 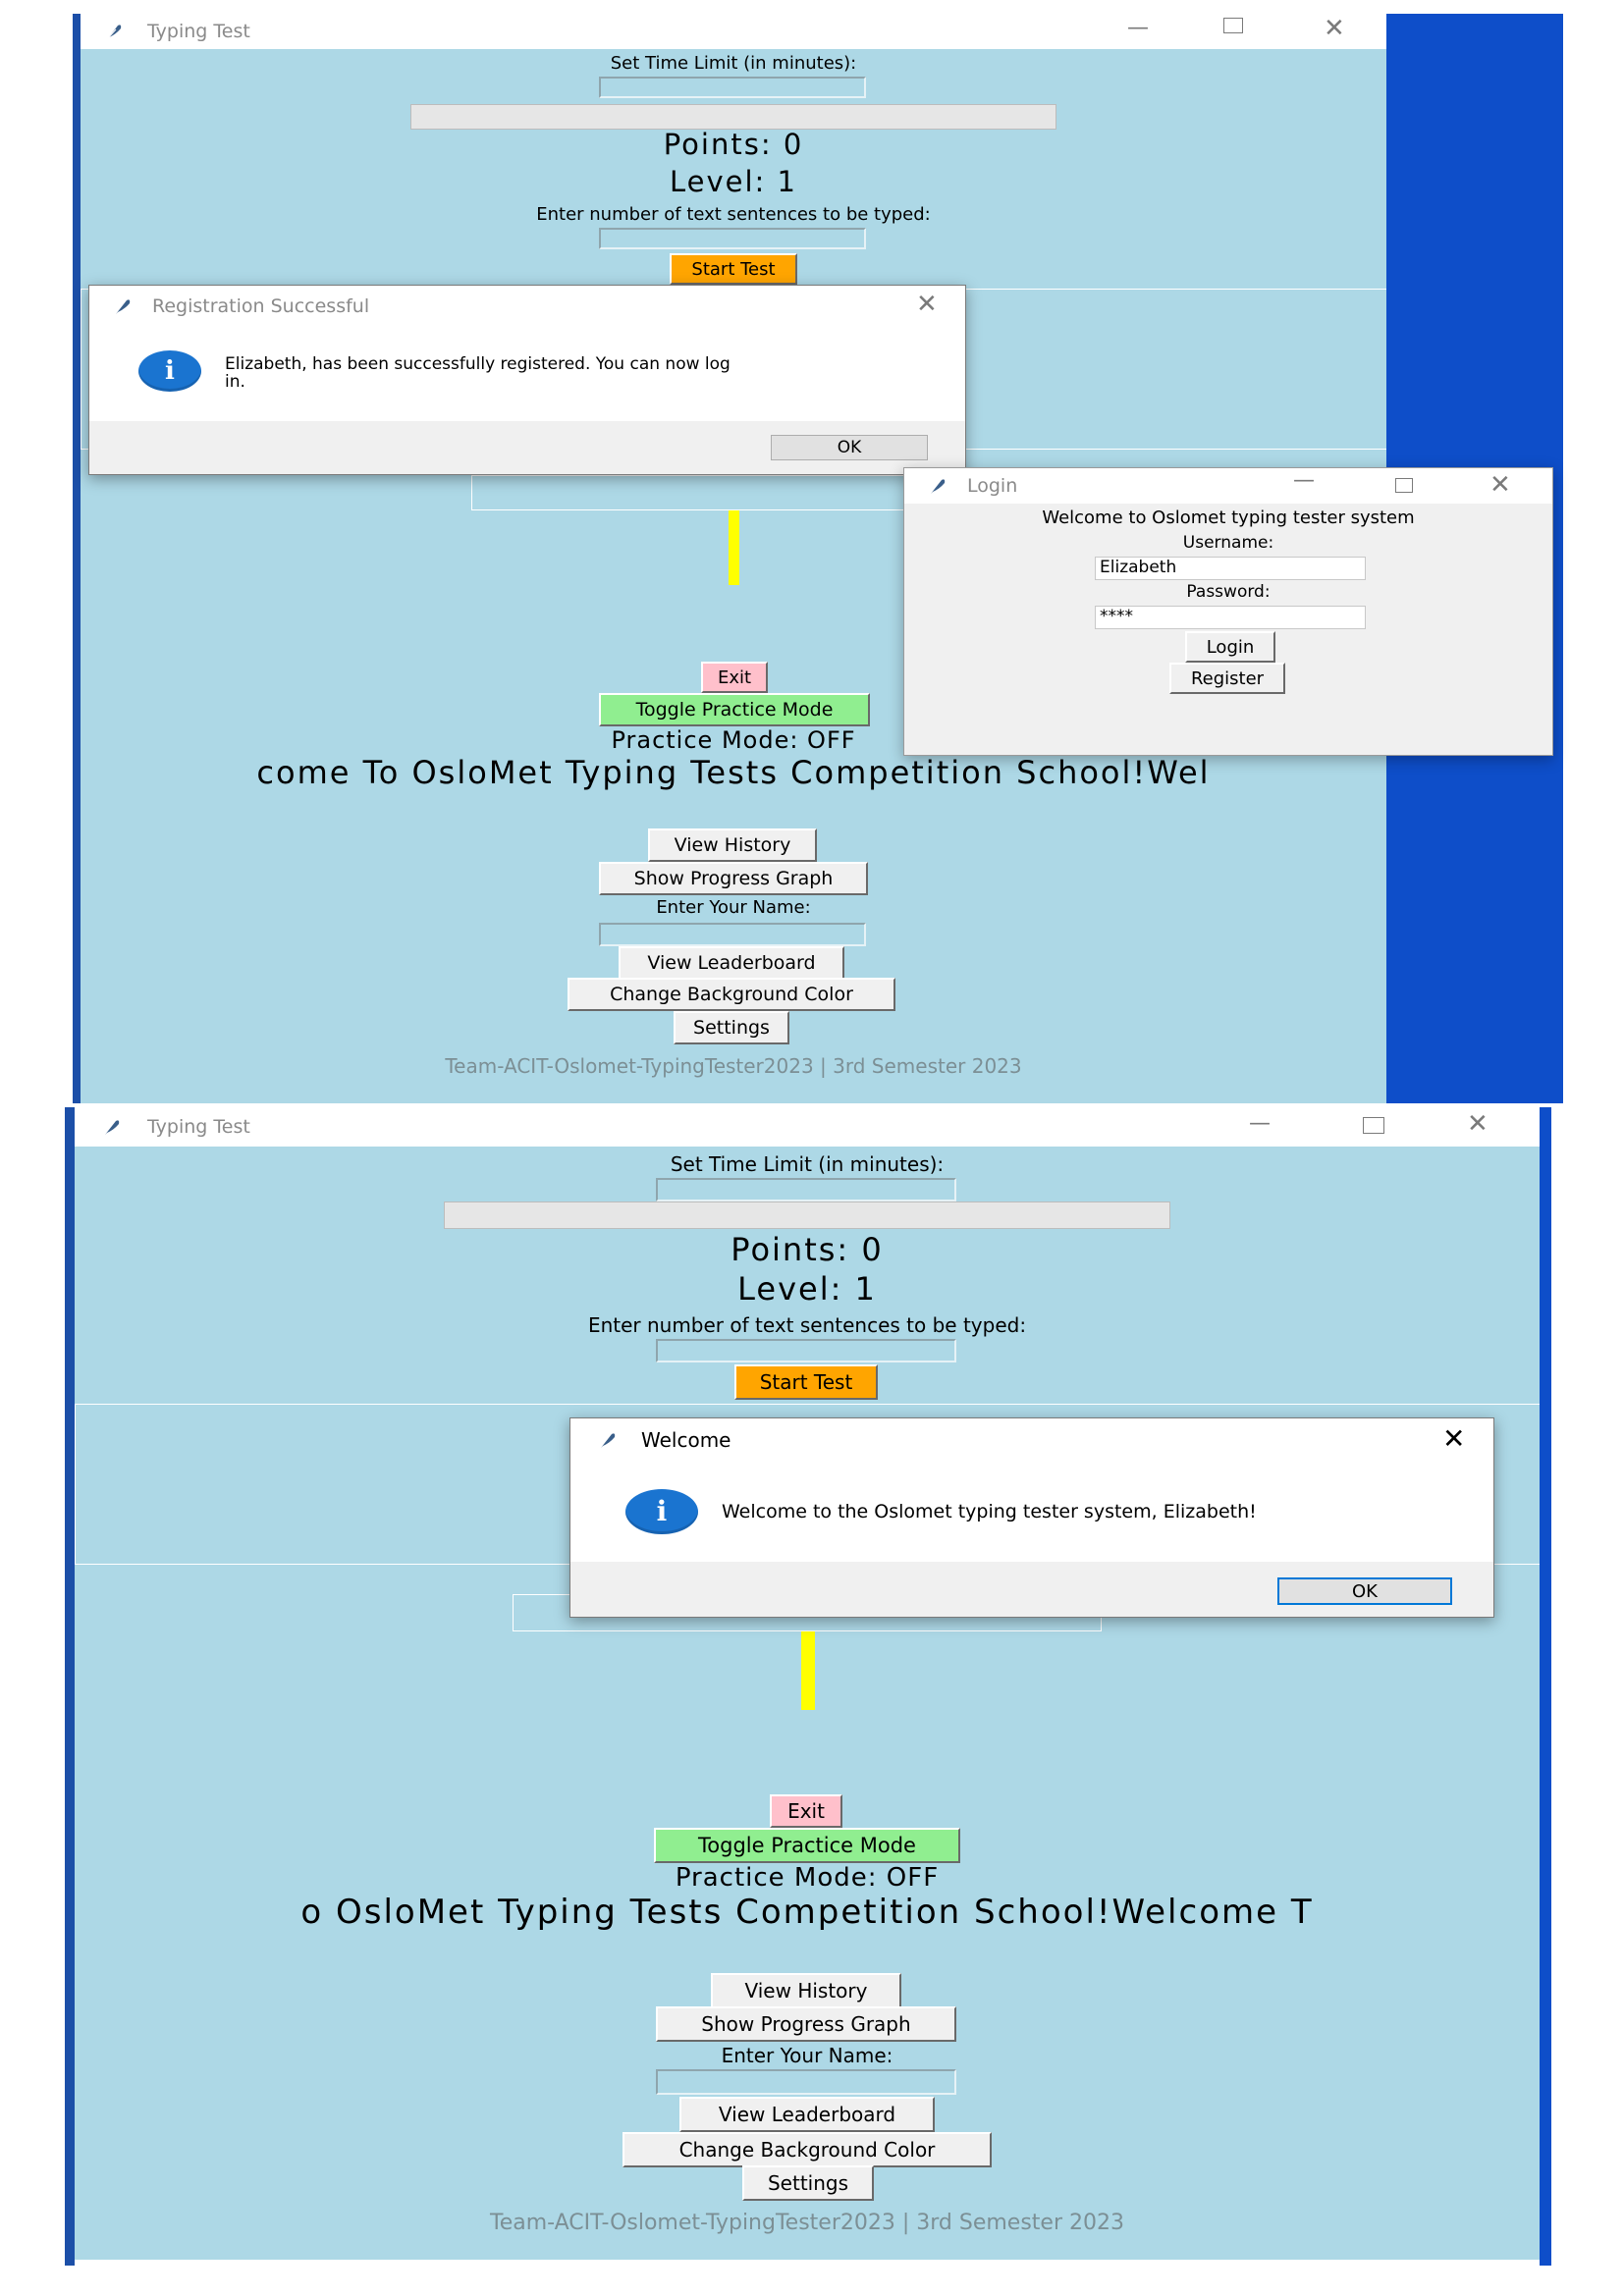 I want to click on login-title: Login, so click(x=992, y=486).